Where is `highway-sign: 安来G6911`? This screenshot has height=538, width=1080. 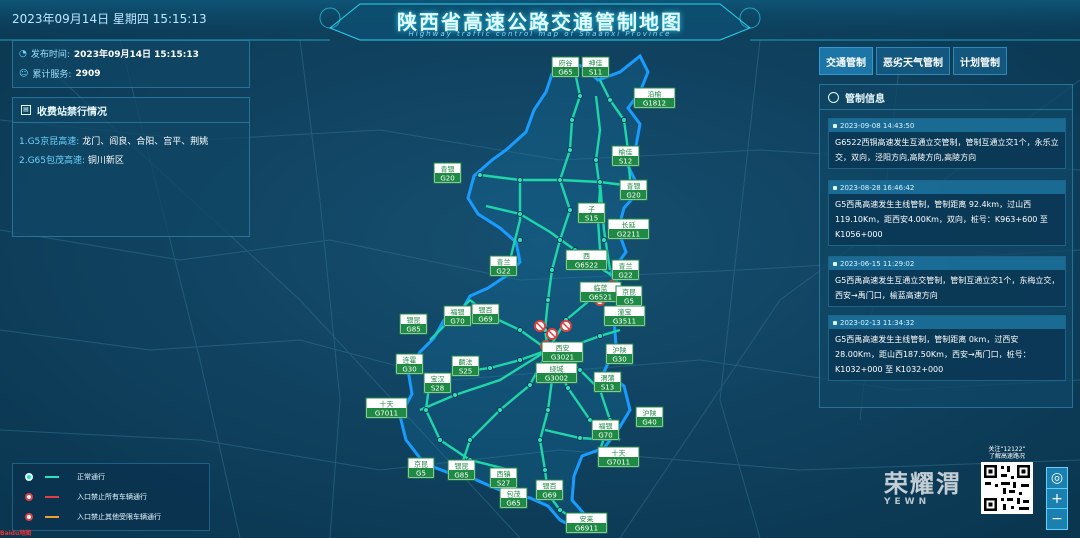 highway-sign: 安来G6911 is located at coordinates (586, 523).